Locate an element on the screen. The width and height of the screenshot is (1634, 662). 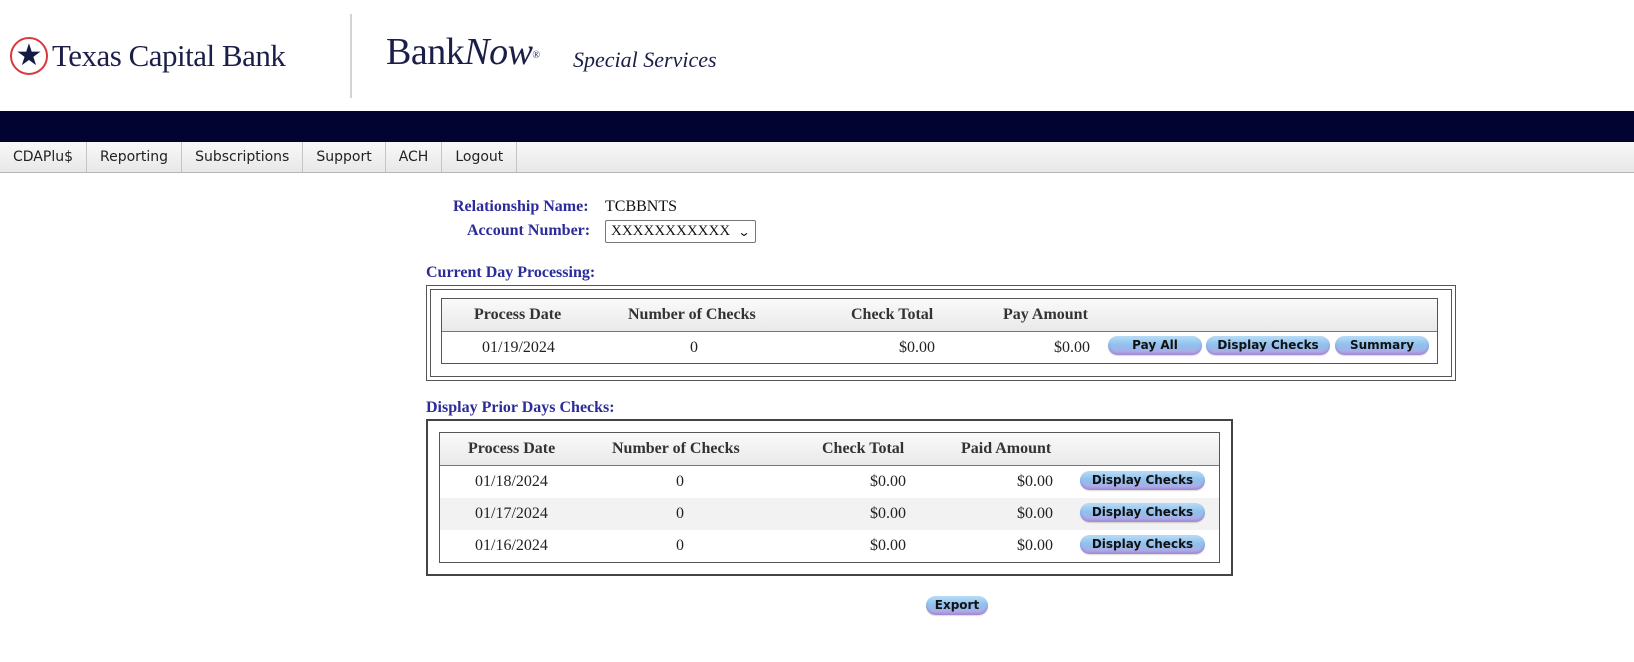
cell-pay-amount: $0.00 is located at coordinates (1072, 347).